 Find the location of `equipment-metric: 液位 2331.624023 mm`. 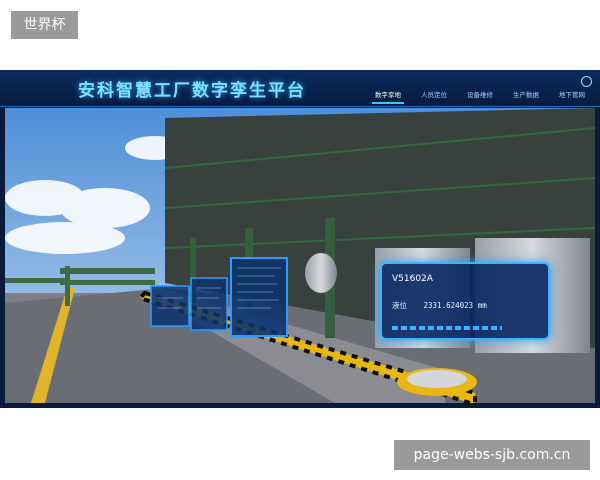

equipment-metric: 液位 2331.624023 mm is located at coordinates (439, 305).